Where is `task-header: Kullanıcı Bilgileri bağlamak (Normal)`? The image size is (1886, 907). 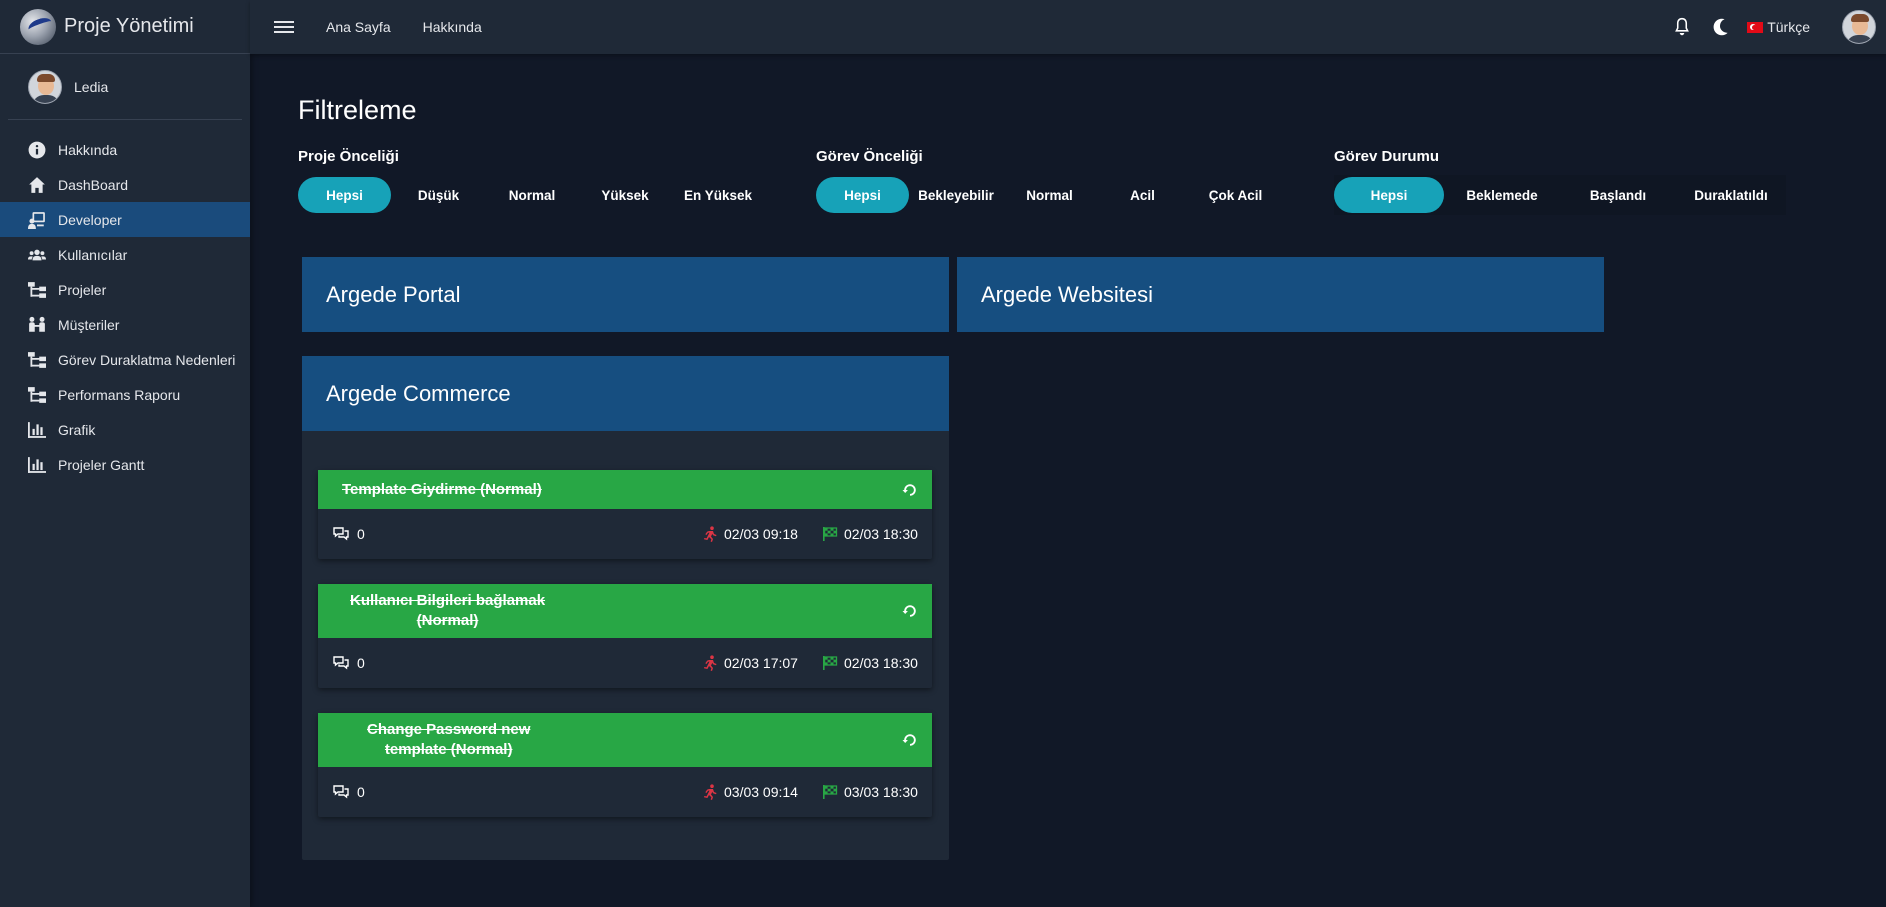
task-header: Kullanıcı Bilgileri bağlamak (Normal) is located at coordinates (625, 611).